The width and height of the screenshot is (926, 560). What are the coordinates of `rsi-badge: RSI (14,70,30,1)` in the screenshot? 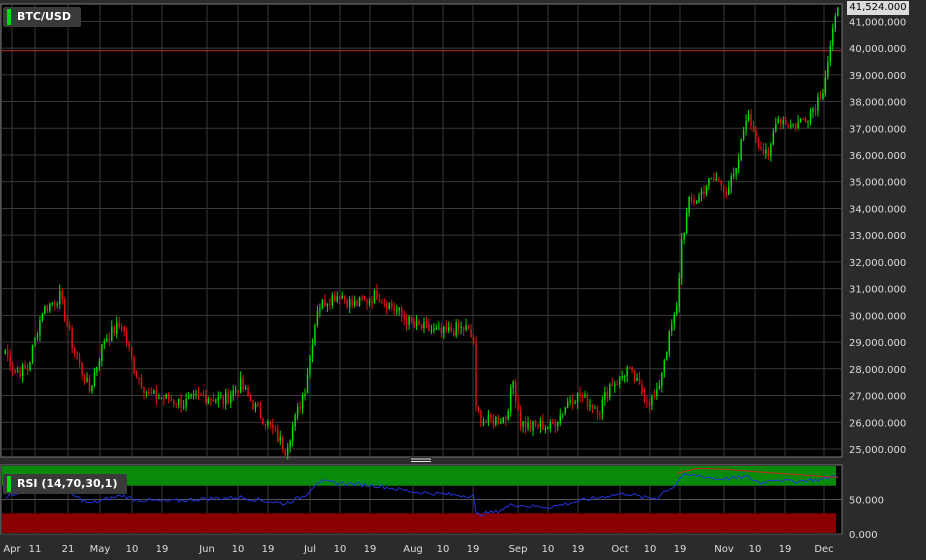 It's located at (65, 484).